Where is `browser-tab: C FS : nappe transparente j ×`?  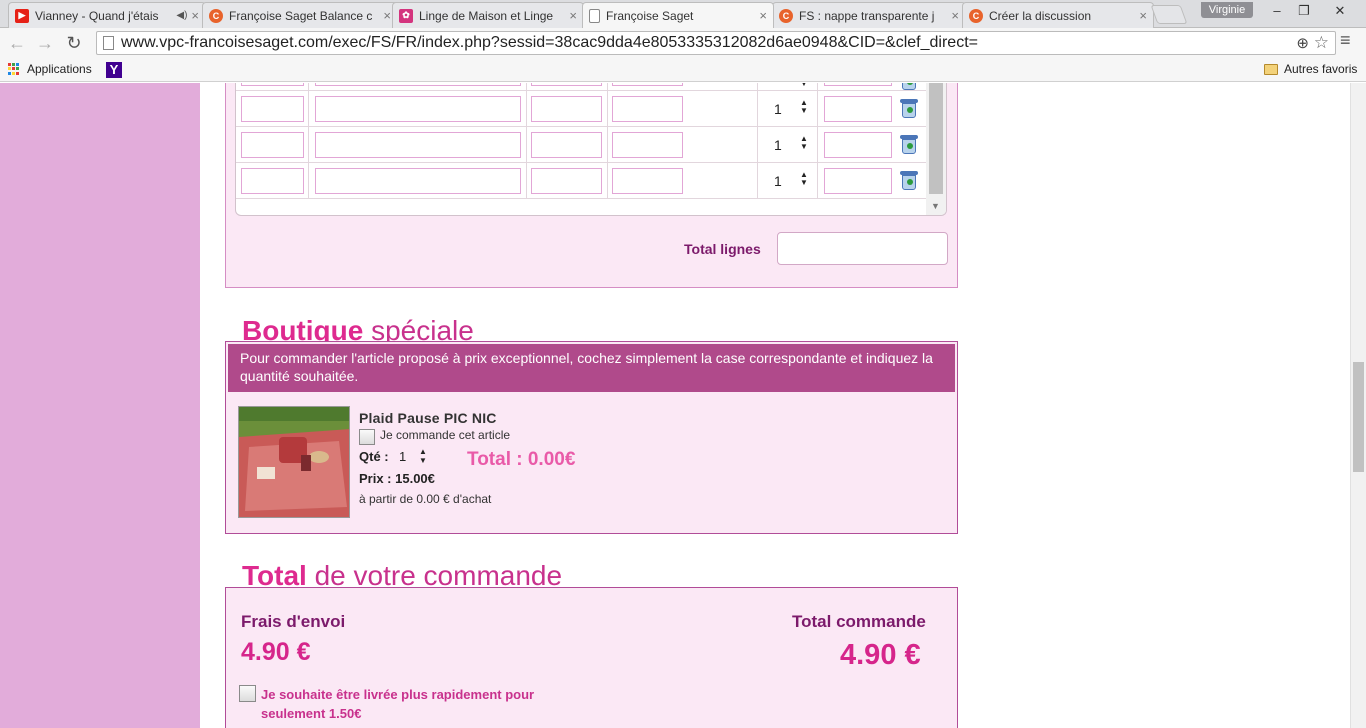 browser-tab: C FS : nappe transparente j × is located at coordinates (869, 15).